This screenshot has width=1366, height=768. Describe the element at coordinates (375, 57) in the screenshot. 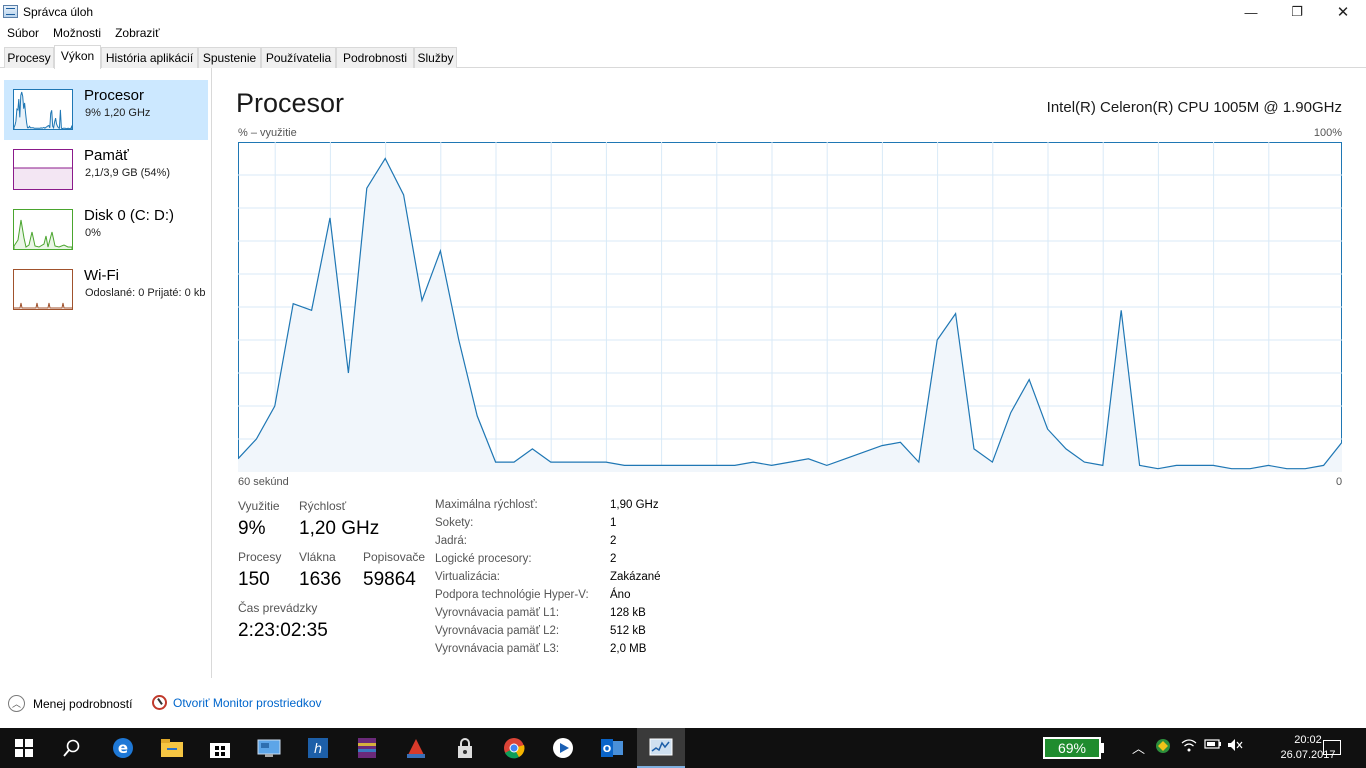

I see `tab-details: Podrobnosti` at that location.